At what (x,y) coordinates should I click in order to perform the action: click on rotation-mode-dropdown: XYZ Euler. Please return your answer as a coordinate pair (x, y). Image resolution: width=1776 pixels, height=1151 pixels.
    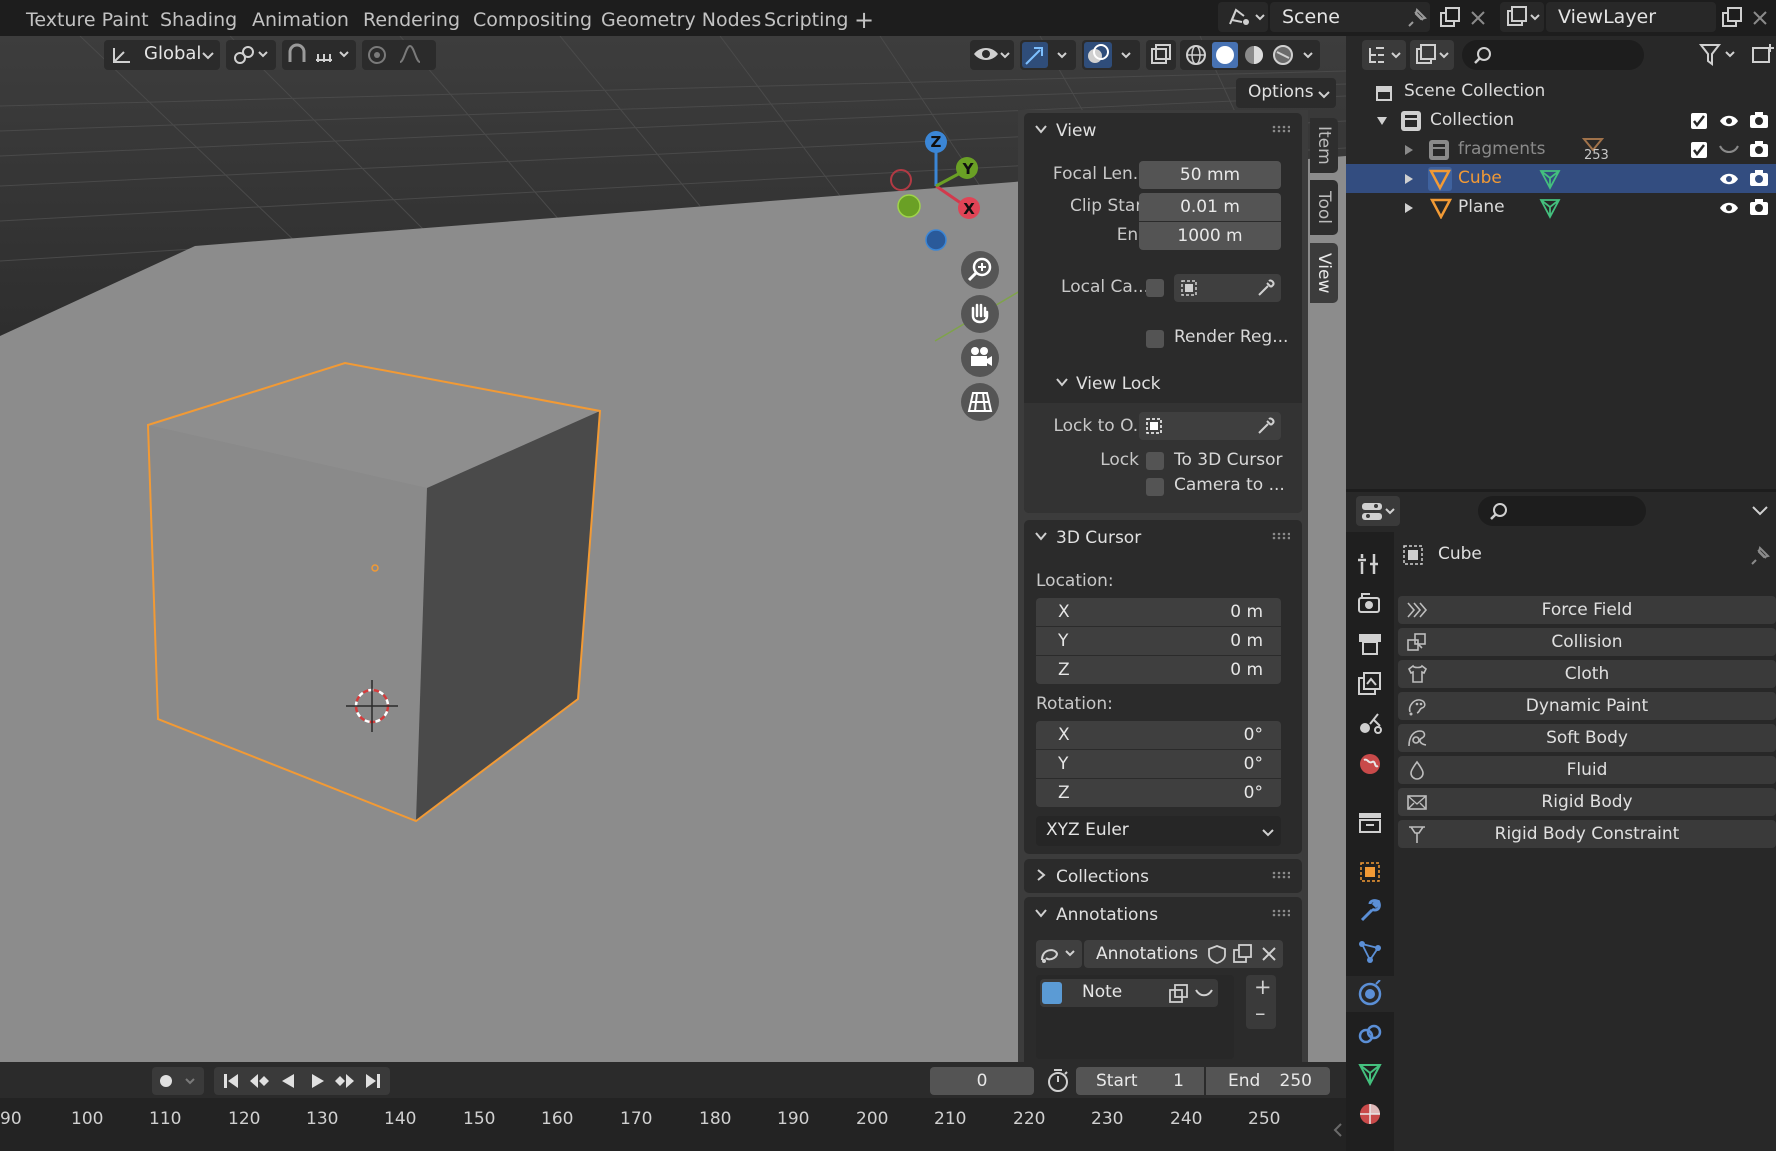
    Looking at the image, I should click on (1158, 831).